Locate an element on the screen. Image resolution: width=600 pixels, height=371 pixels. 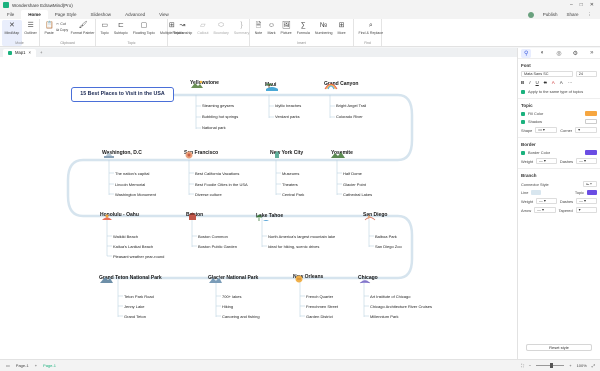
subtopic: Millennium Park is located at coordinates (384, 316).